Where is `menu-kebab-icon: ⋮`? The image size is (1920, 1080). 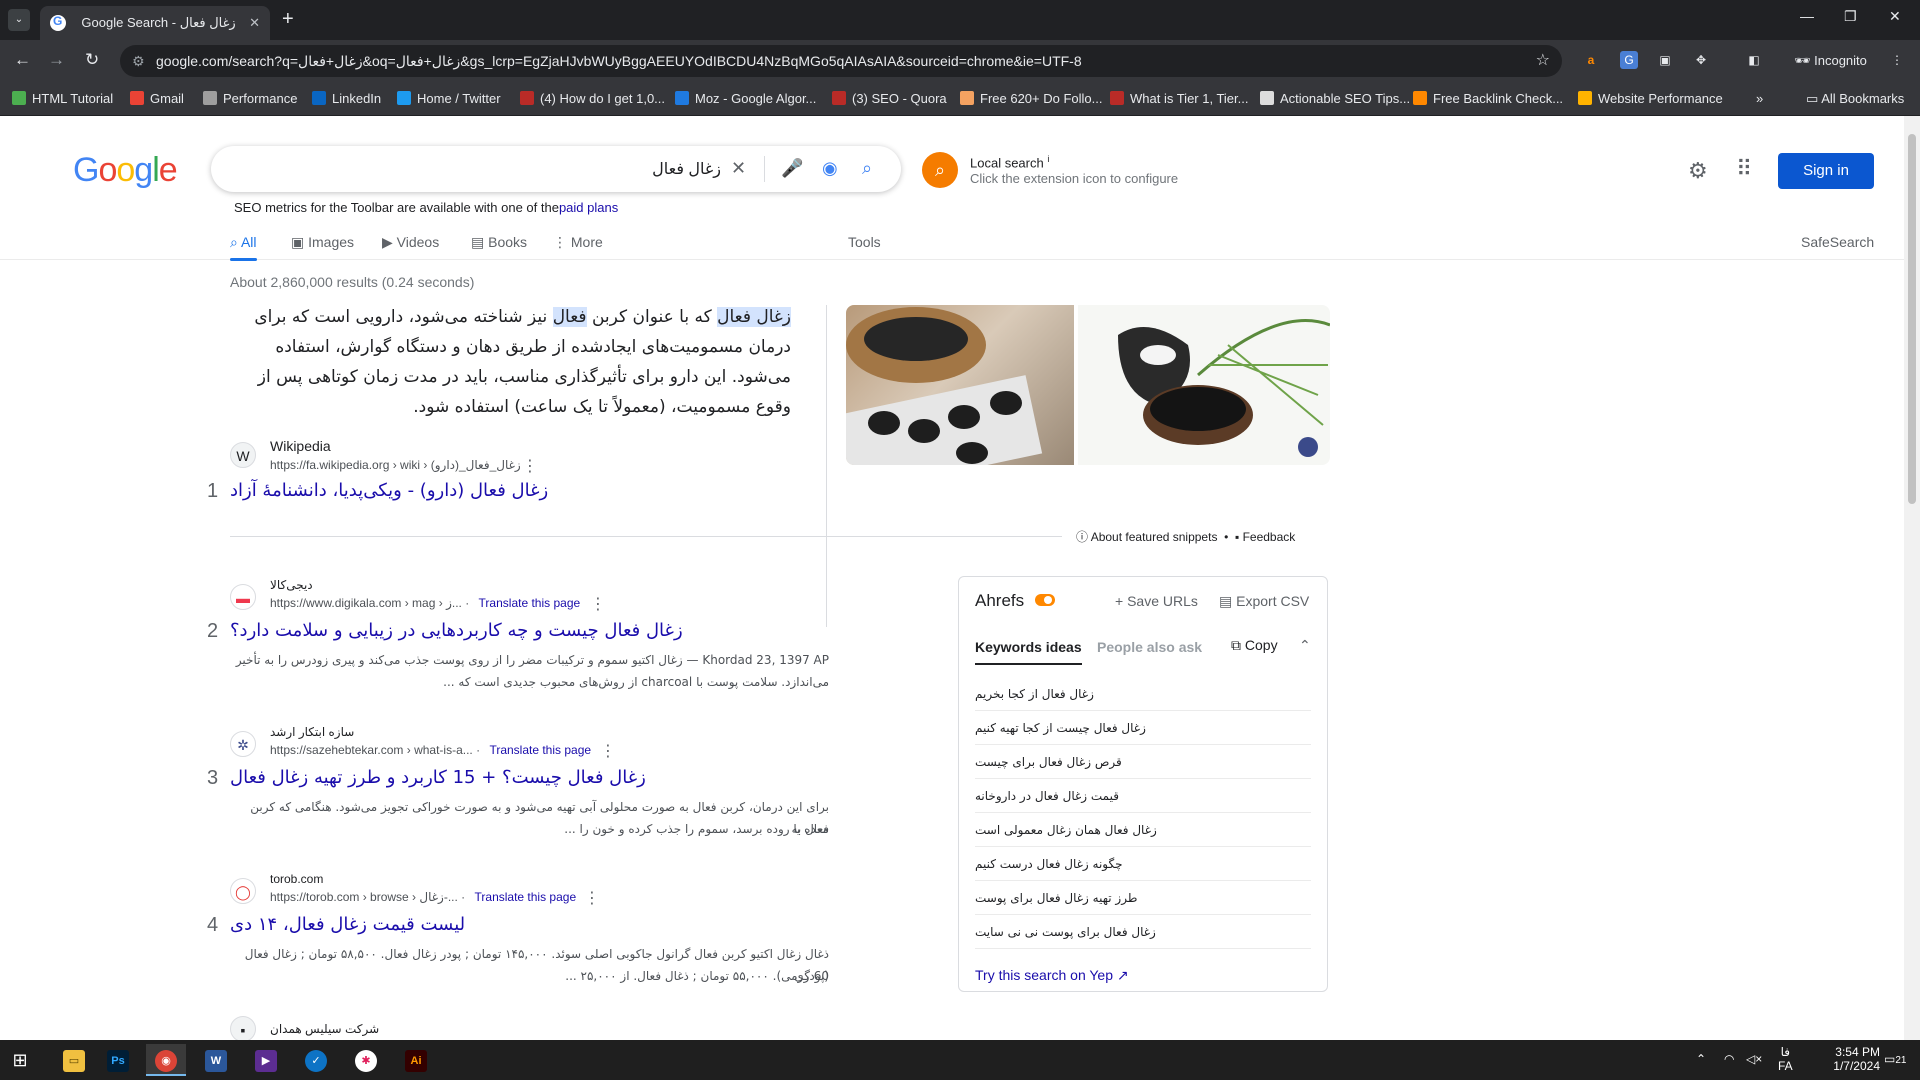 menu-kebab-icon: ⋮ is located at coordinates (1897, 60).